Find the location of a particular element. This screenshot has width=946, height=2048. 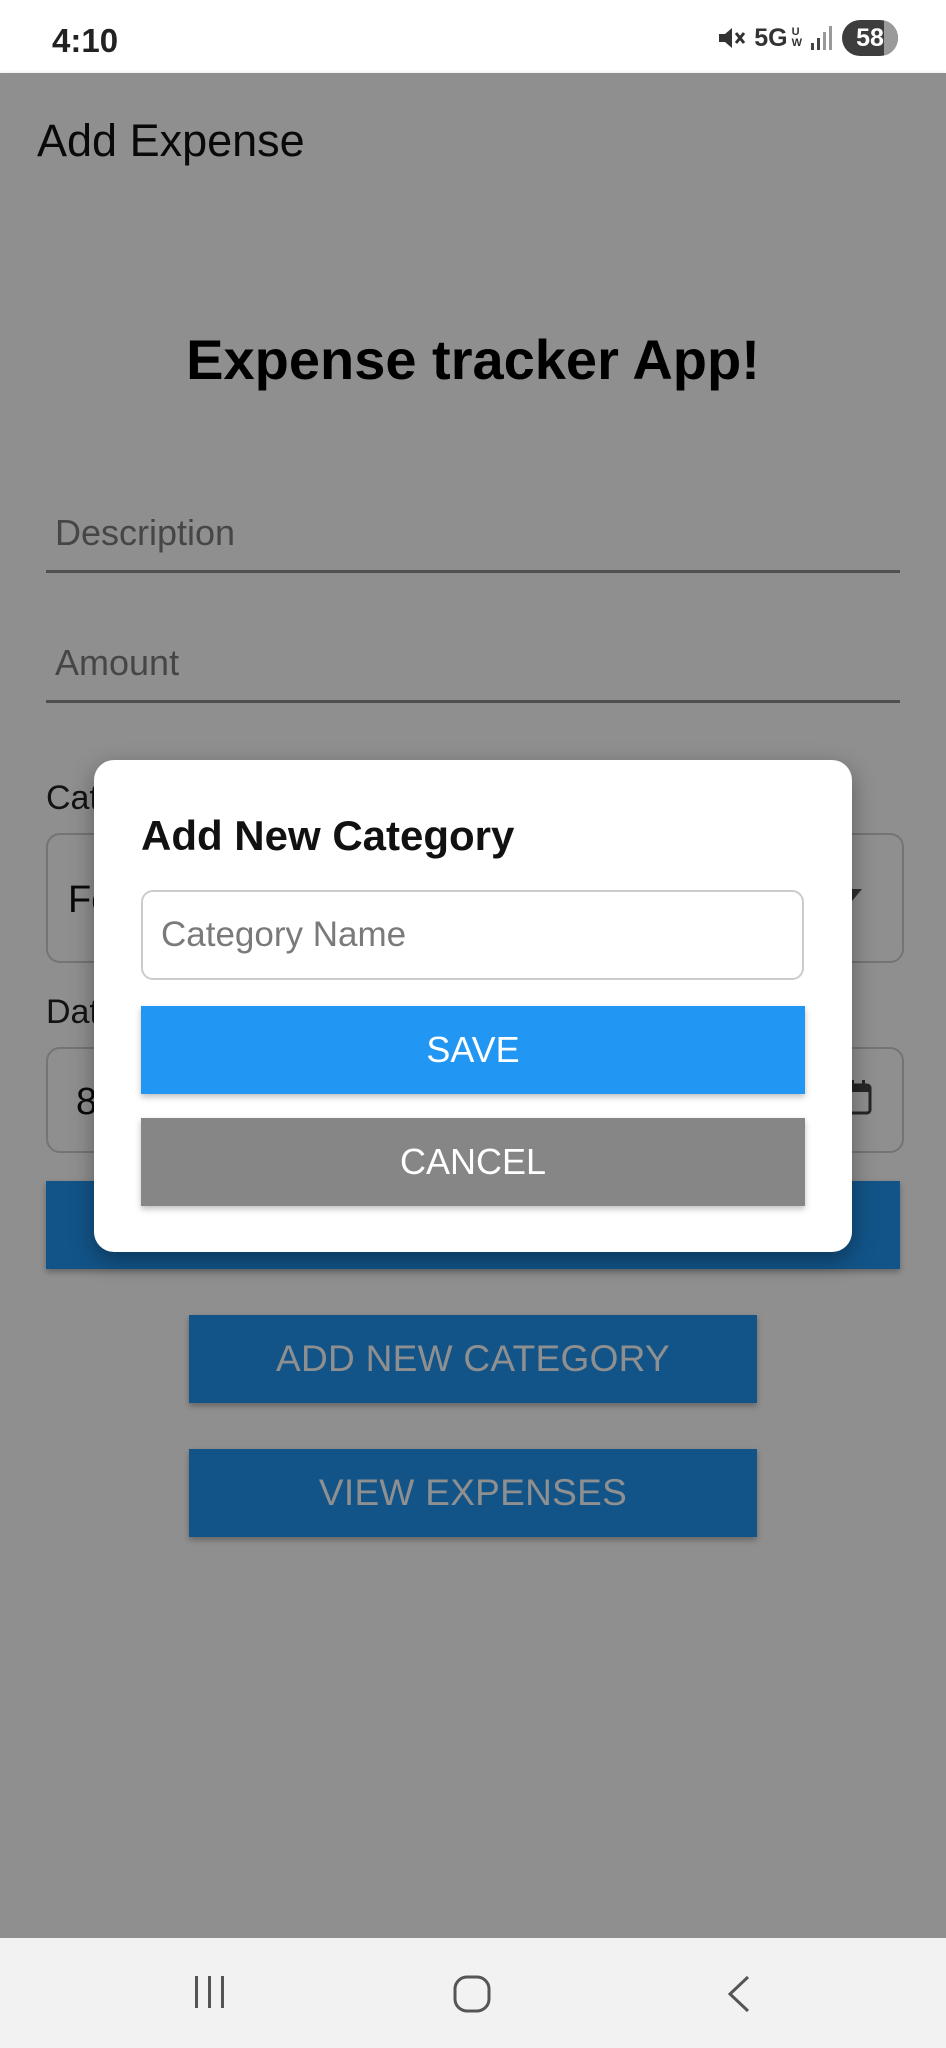

status-time: 4:10 is located at coordinates (85, 40).